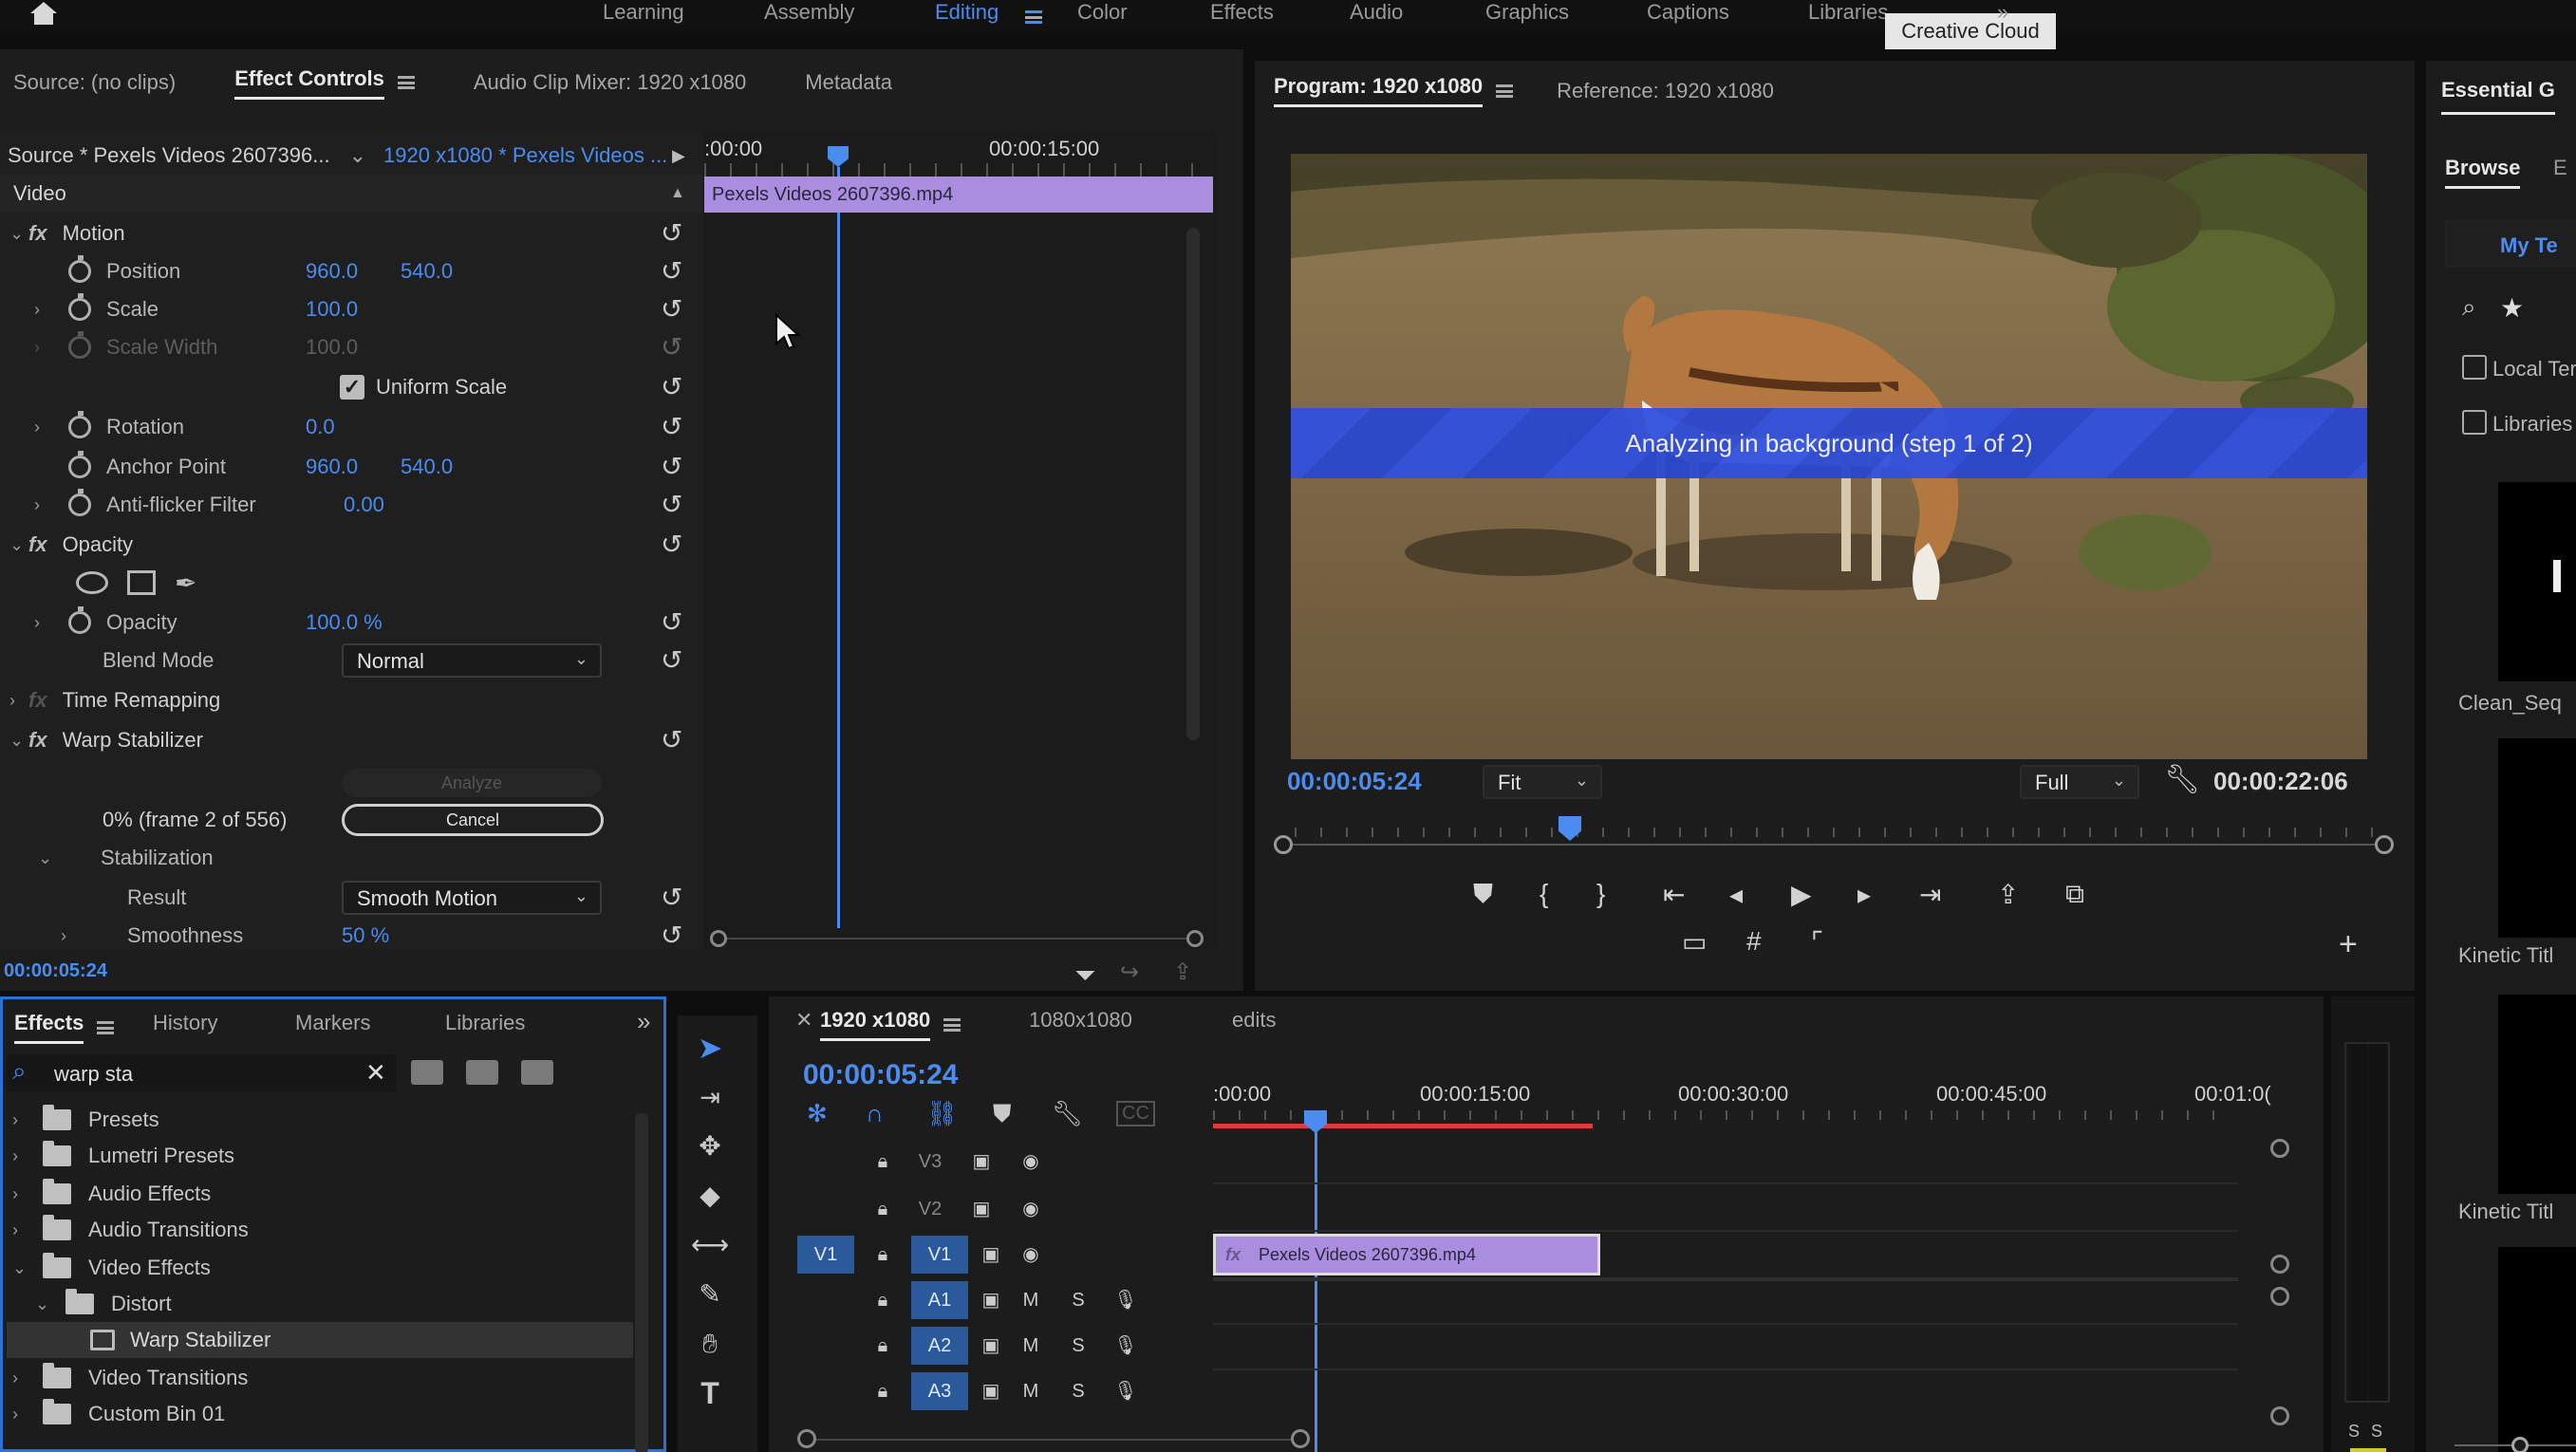 The width and height of the screenshot is (2576, 1452). I want to click on mini-timeline-clip: Pexels Videos 2607396.mp4, so click(959, 195).